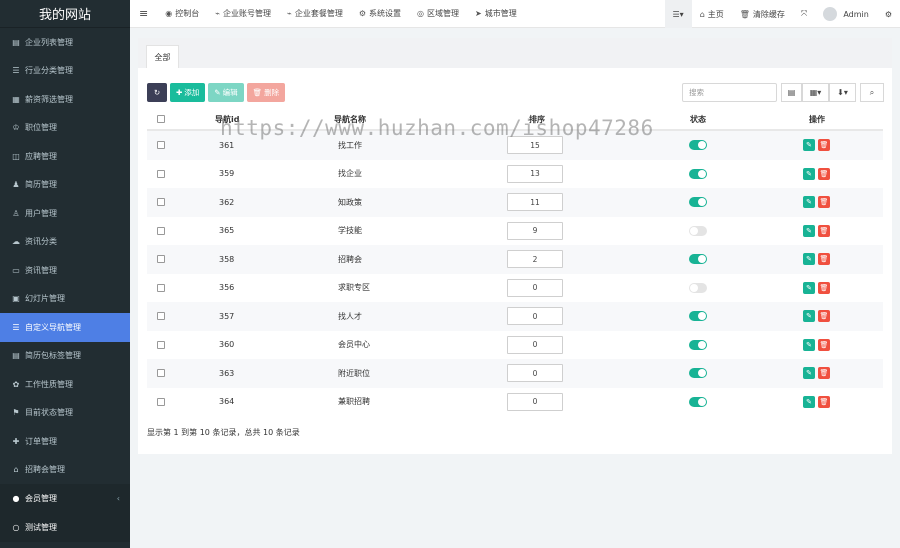 The image size is (900, 548). I want to click on header-name: 导航名称, so click(350, 119).